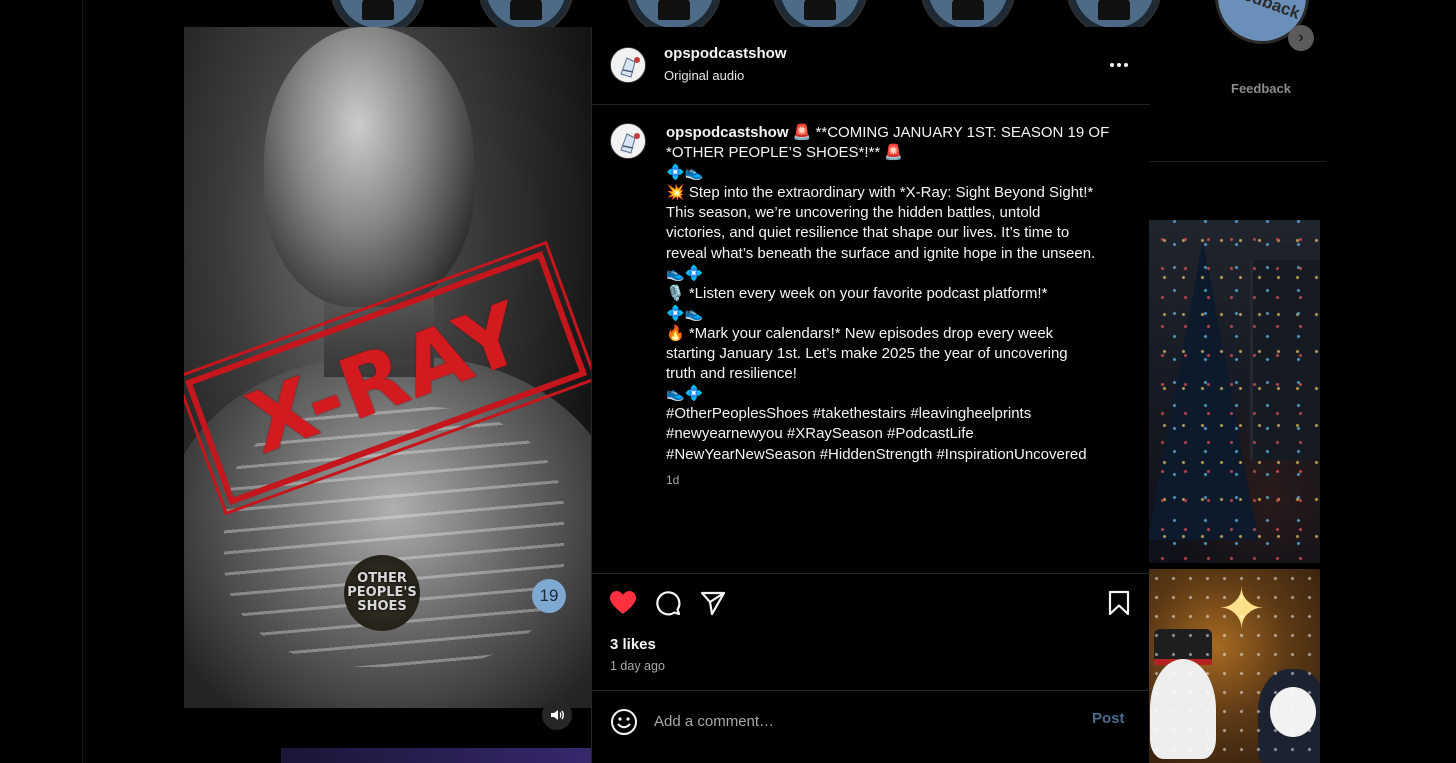  What do you see at coordinates (82, 381) in the screenshot?
I see `page-left-border` at bounding box center [82, 381].